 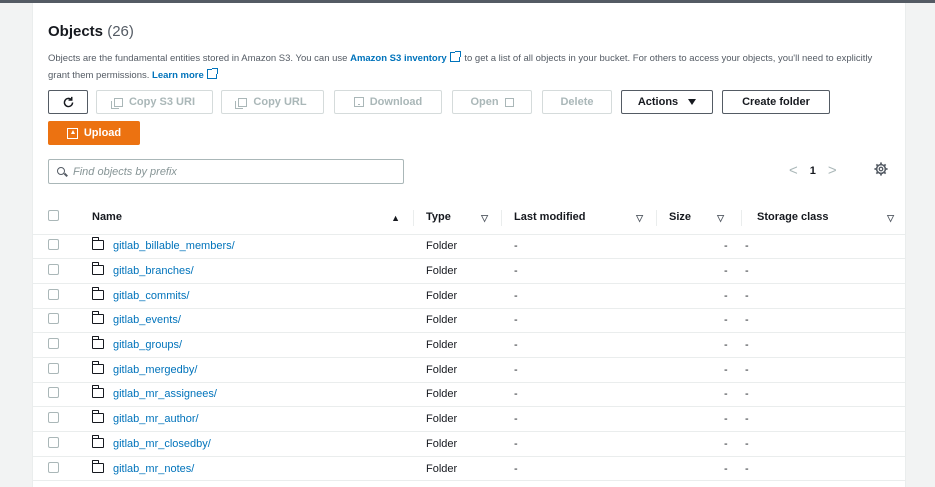 I want to click on table-row: gitlab_mr_closedby/ Folder - - -, so click(x=469, y=444).